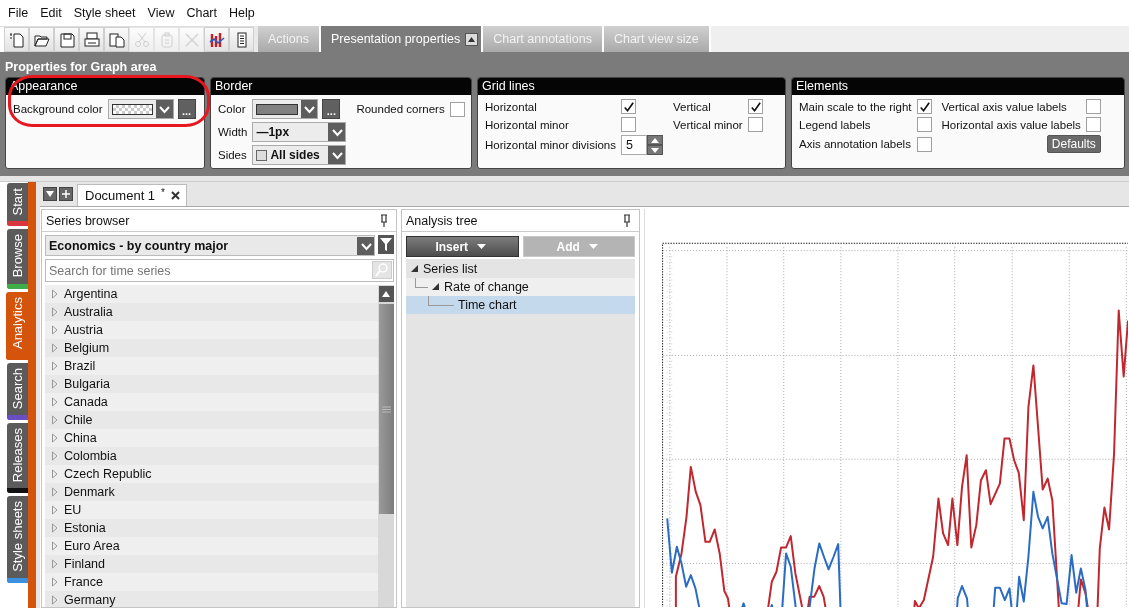  I want to click on tree-item: Series list, so click(520, 269).